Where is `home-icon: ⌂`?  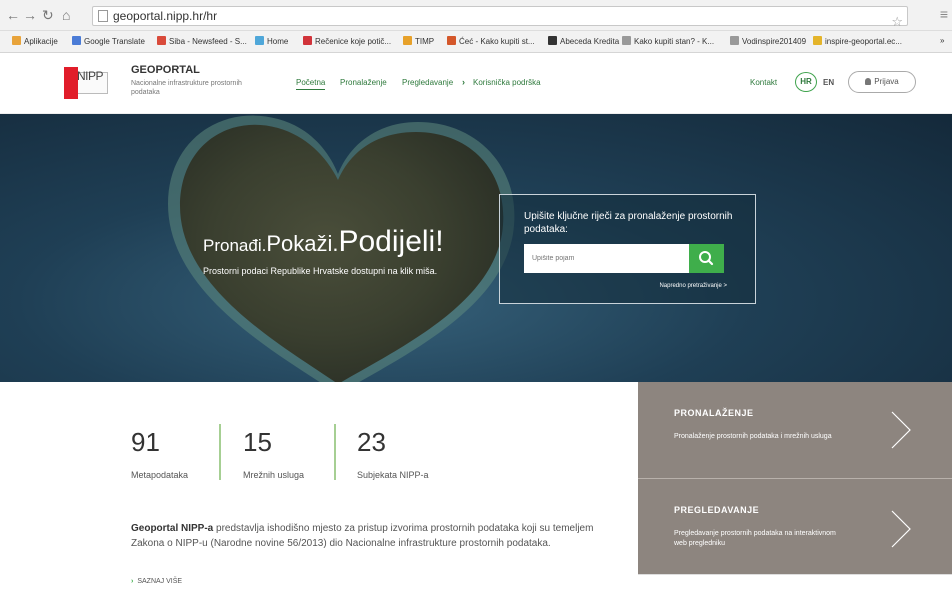 home-icon: ⌂ is located at coordinates (66, 15).